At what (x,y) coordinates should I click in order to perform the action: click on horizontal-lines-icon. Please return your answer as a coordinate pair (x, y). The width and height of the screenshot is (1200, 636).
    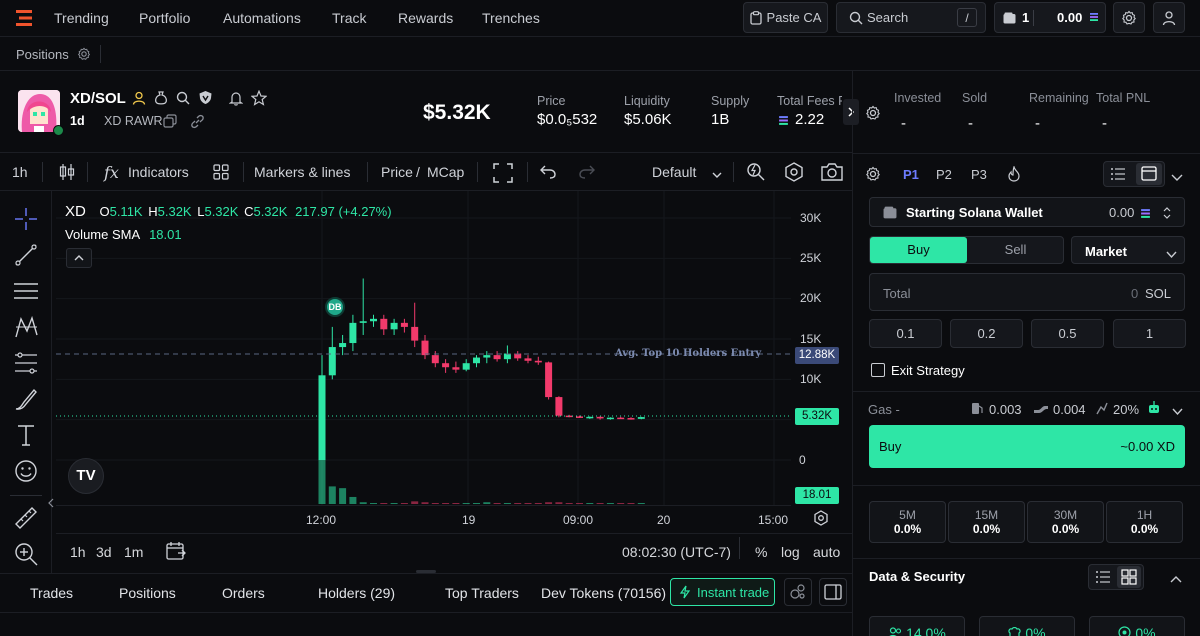
    Looking at the image, I should click on (26, 291).